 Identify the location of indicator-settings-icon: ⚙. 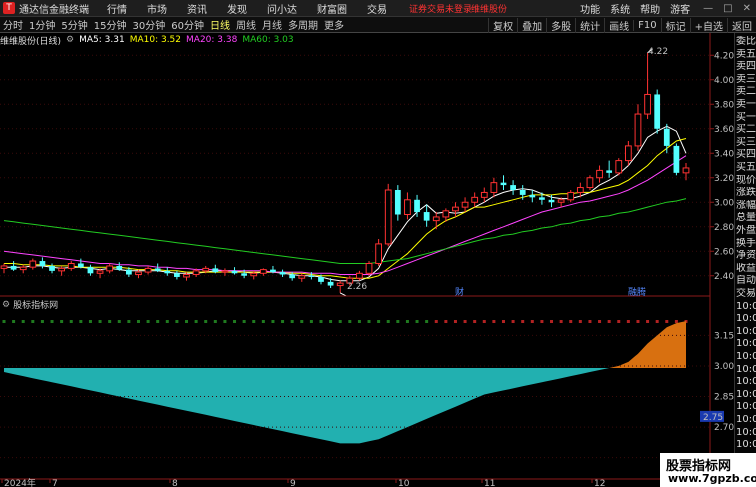
(6, 305).